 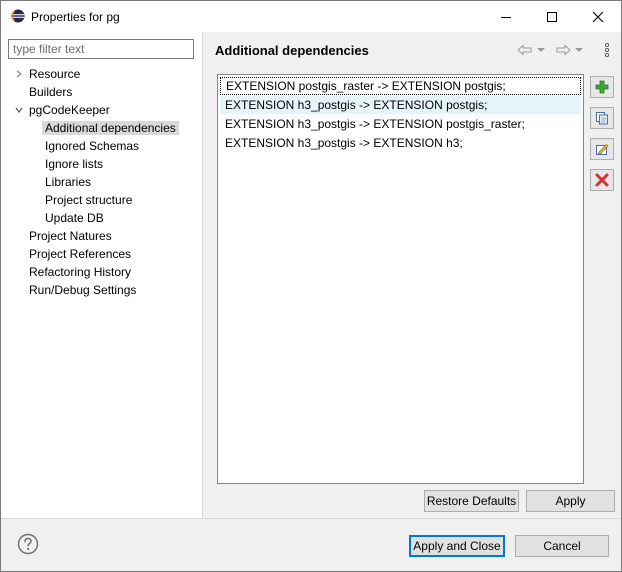 I want to click on tree-item-refactoring-history: Refactoring History, so click(x=80, y=272).